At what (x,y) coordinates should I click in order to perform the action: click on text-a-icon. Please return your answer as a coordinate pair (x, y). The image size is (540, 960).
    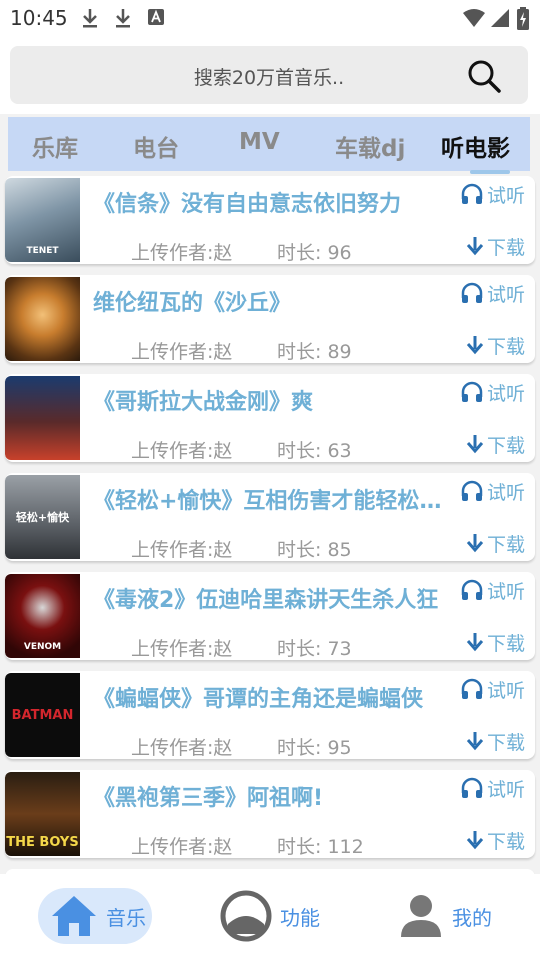
    Looking at the image, I should click on (156, 17).